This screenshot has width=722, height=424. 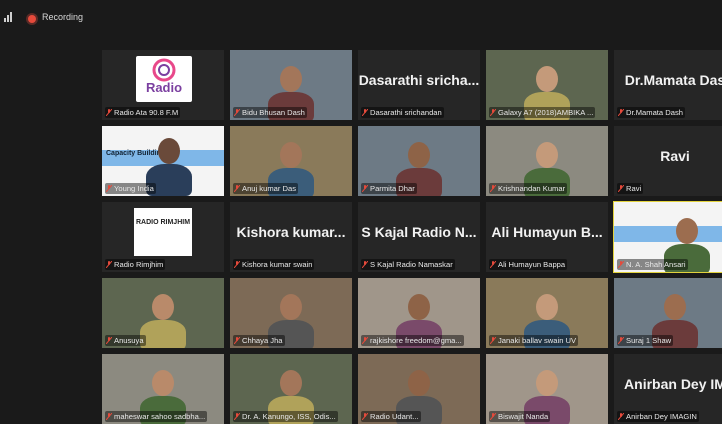 What do you see at coordinates (135, 264) in the screenshot?
I see `participant-name-label: Radio Rimjhim` at bounding box center [135, 264].